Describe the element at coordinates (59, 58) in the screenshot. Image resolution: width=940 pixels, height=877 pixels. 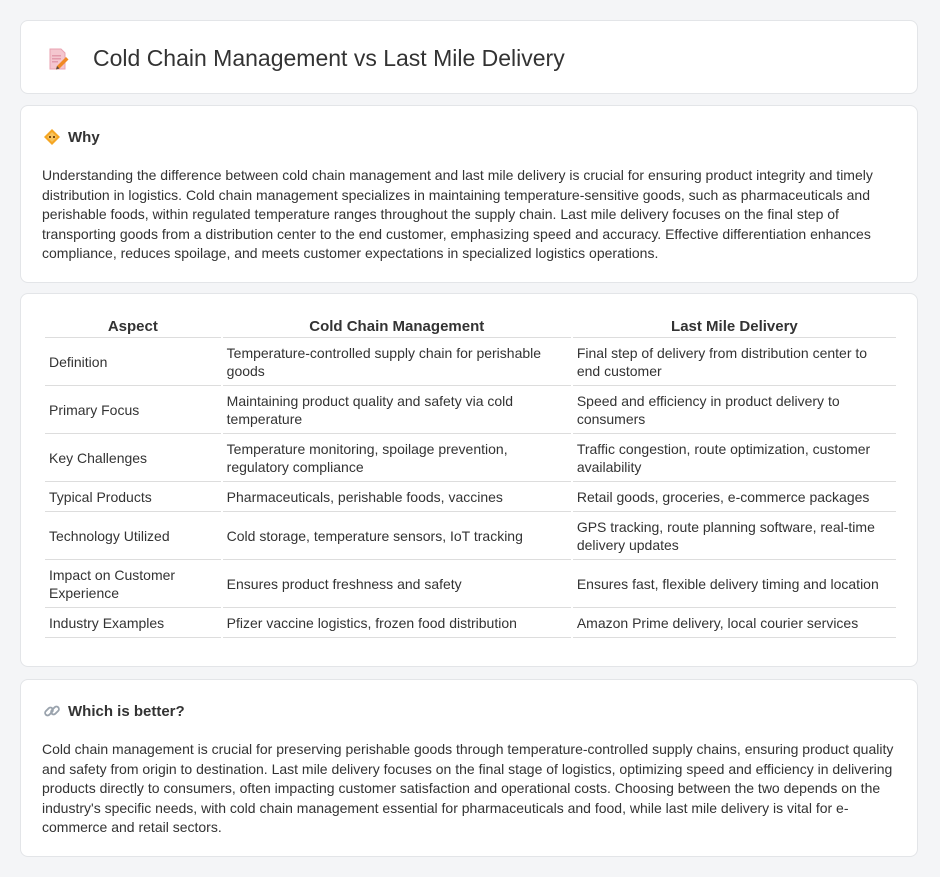
I see `document-pencil-icon` at that location.